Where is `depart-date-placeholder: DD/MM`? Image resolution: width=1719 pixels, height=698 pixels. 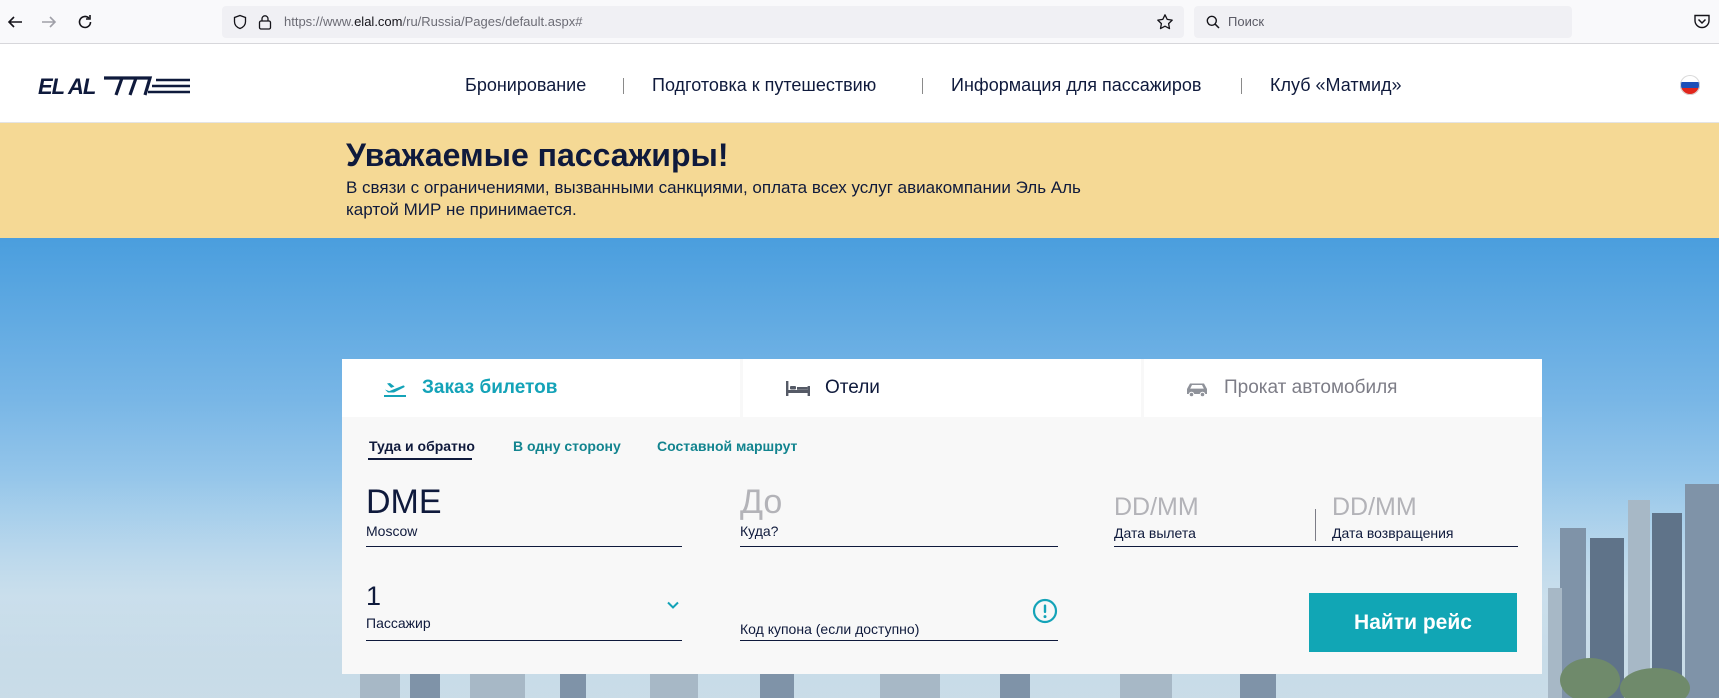
depart-date-placeholder: DD/MM is located at coordinates (1156, 507).